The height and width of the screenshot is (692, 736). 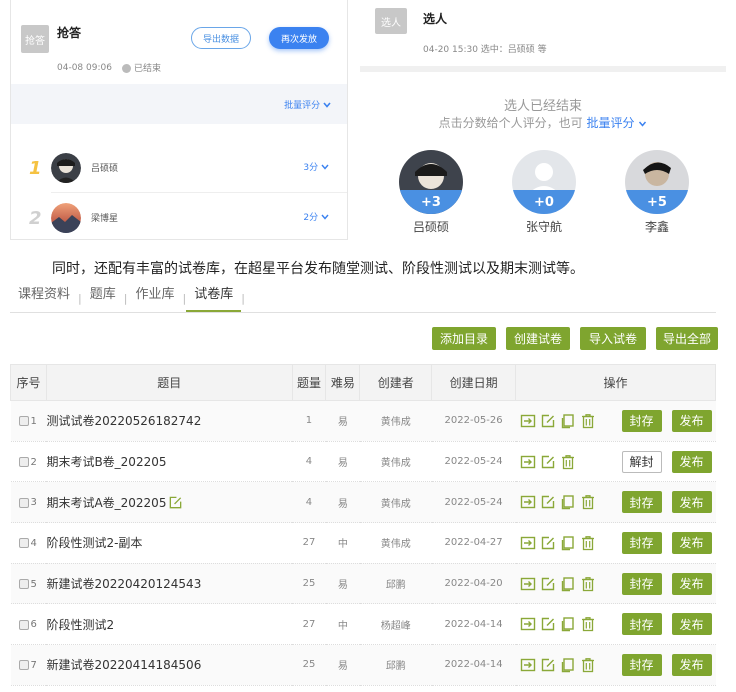 I want to click on student-avatar: +3, so click(x=431, y=182).